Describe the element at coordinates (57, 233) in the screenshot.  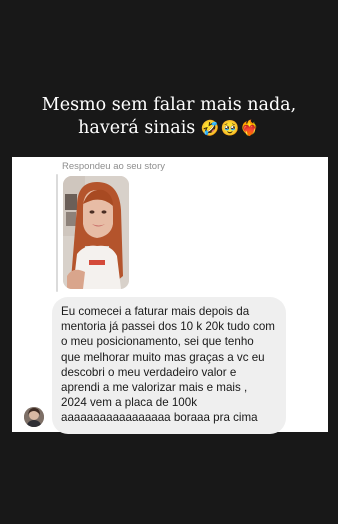
I see `reply-indicator-bar` at that location.